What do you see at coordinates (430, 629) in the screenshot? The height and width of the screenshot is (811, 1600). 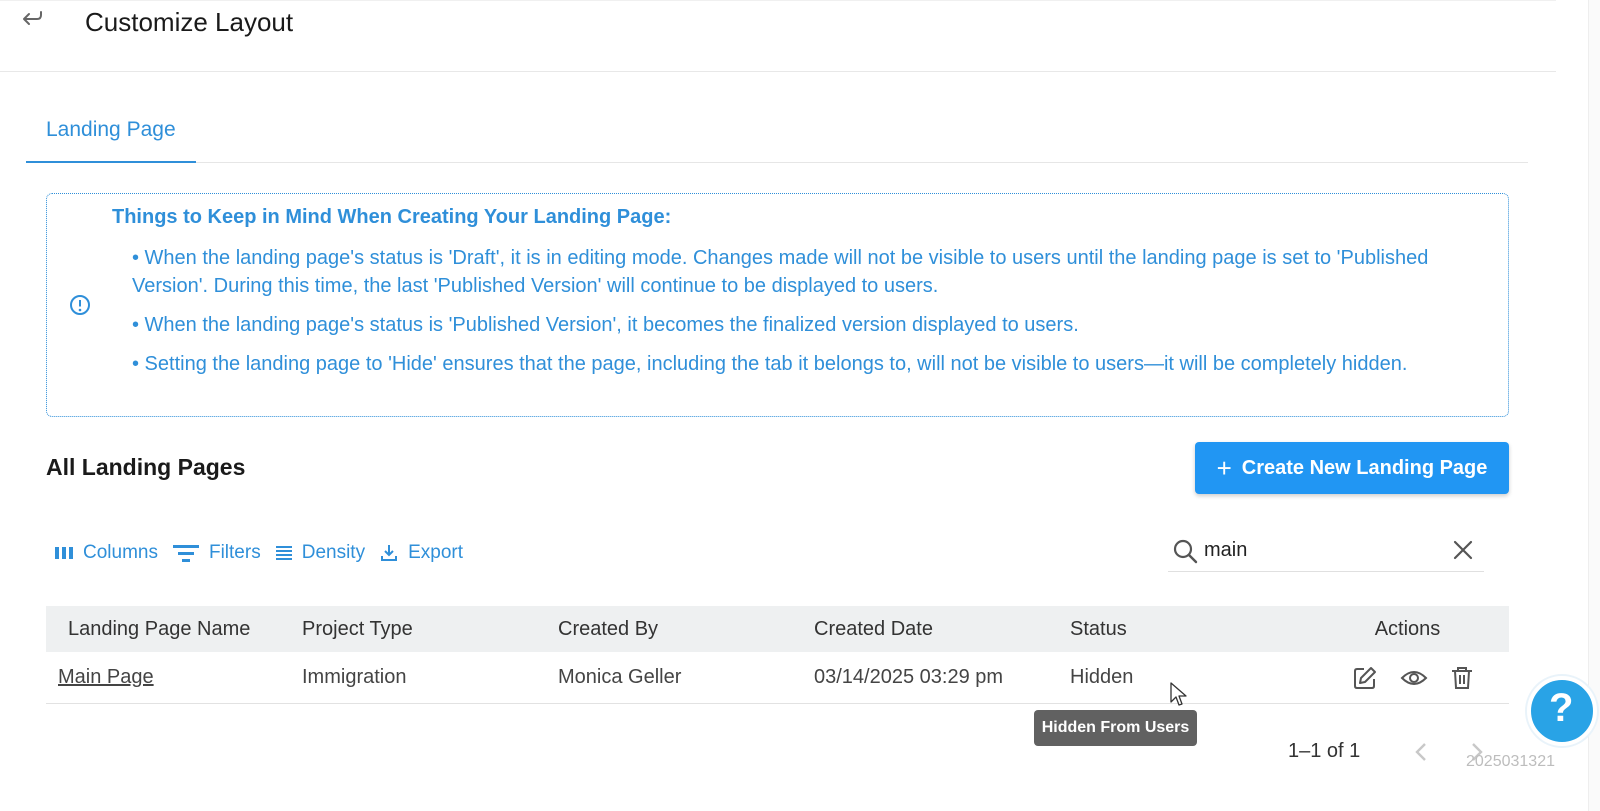 I see `header-project-type: Project Type` at bounding box center [430, 629].